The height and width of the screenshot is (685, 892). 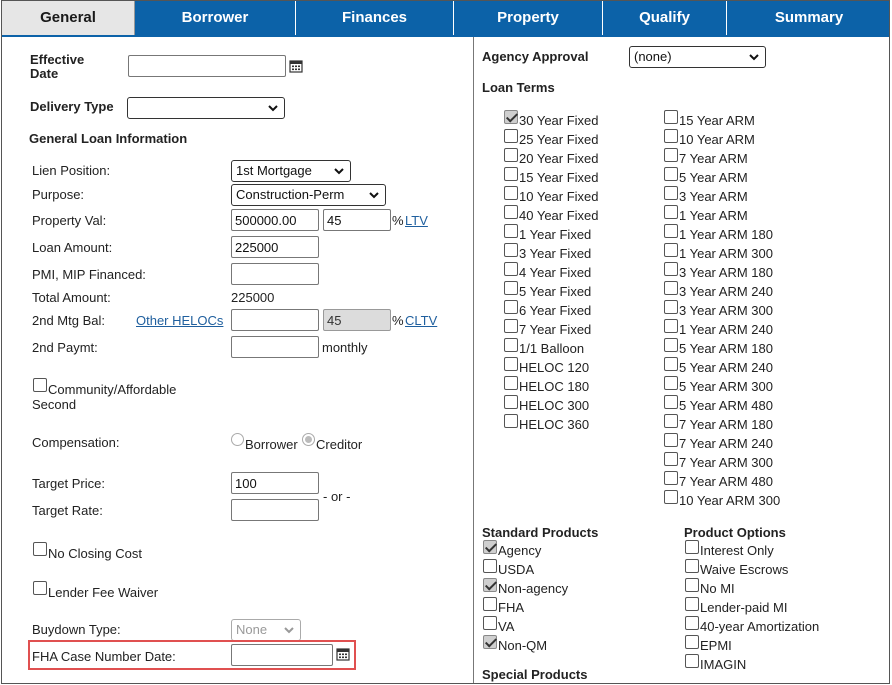 I want to click on purpose-value: Construction-Perm, so click(x=290, y=194).